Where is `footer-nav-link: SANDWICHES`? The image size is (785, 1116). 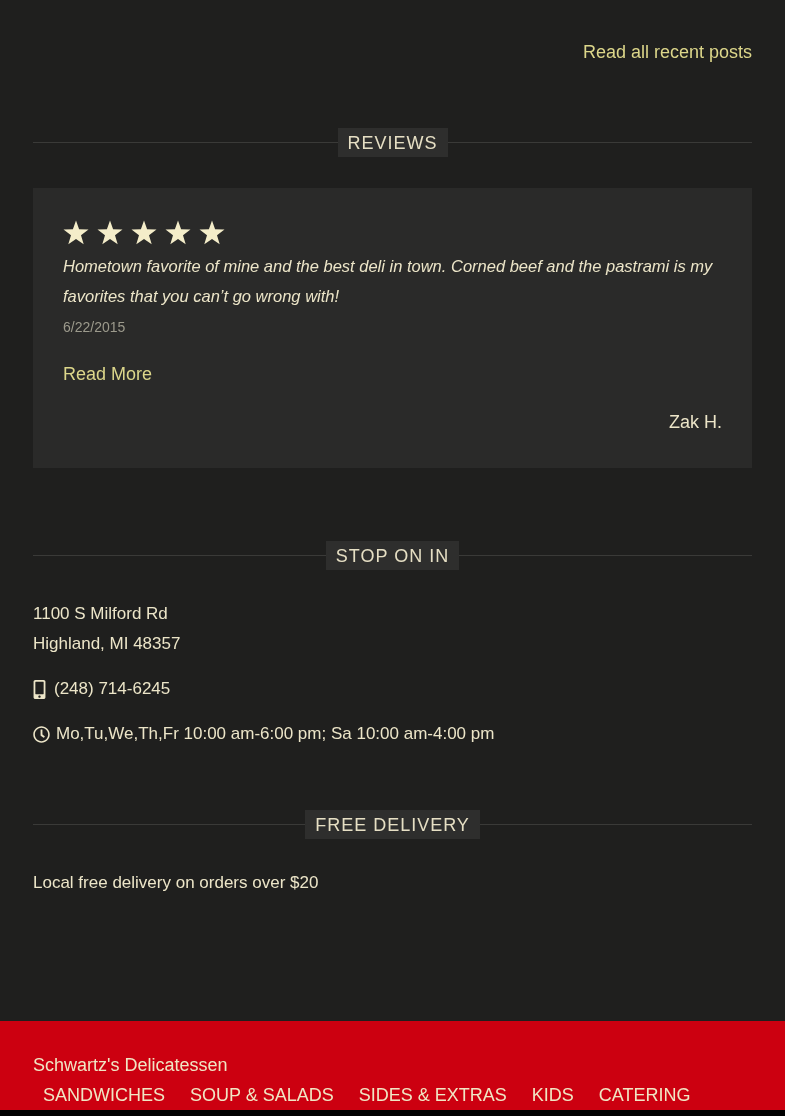
footer-nav-link: SANDWICHES is located at coordinates (104, 1095).